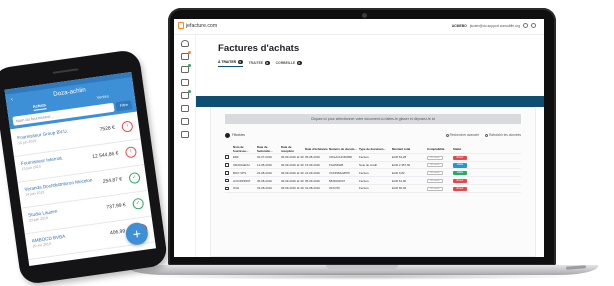  What do you see at coordinates (138, 203) in the screenshot?
I see `check-icon: ✓` at bounding box center [138, 203].